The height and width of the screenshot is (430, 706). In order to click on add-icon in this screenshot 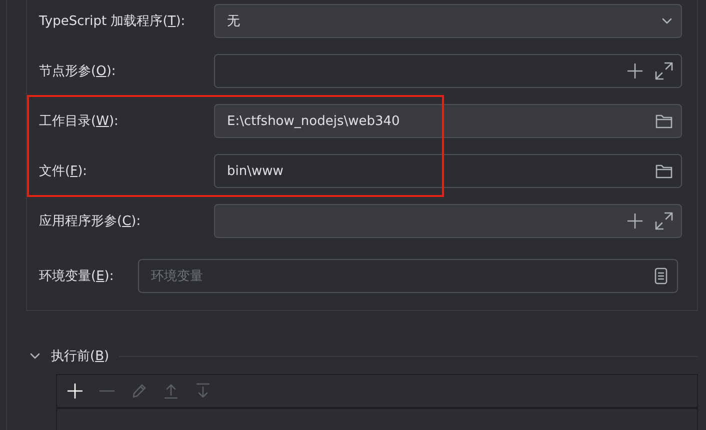, I will do `click(635, 71)`.